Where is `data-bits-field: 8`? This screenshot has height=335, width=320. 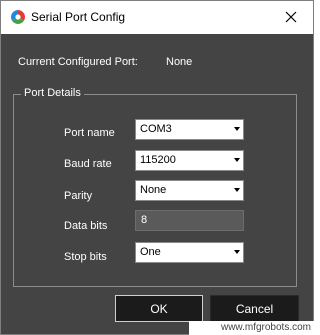
data-bits-field: 8 is located at coordinates (189, 220).